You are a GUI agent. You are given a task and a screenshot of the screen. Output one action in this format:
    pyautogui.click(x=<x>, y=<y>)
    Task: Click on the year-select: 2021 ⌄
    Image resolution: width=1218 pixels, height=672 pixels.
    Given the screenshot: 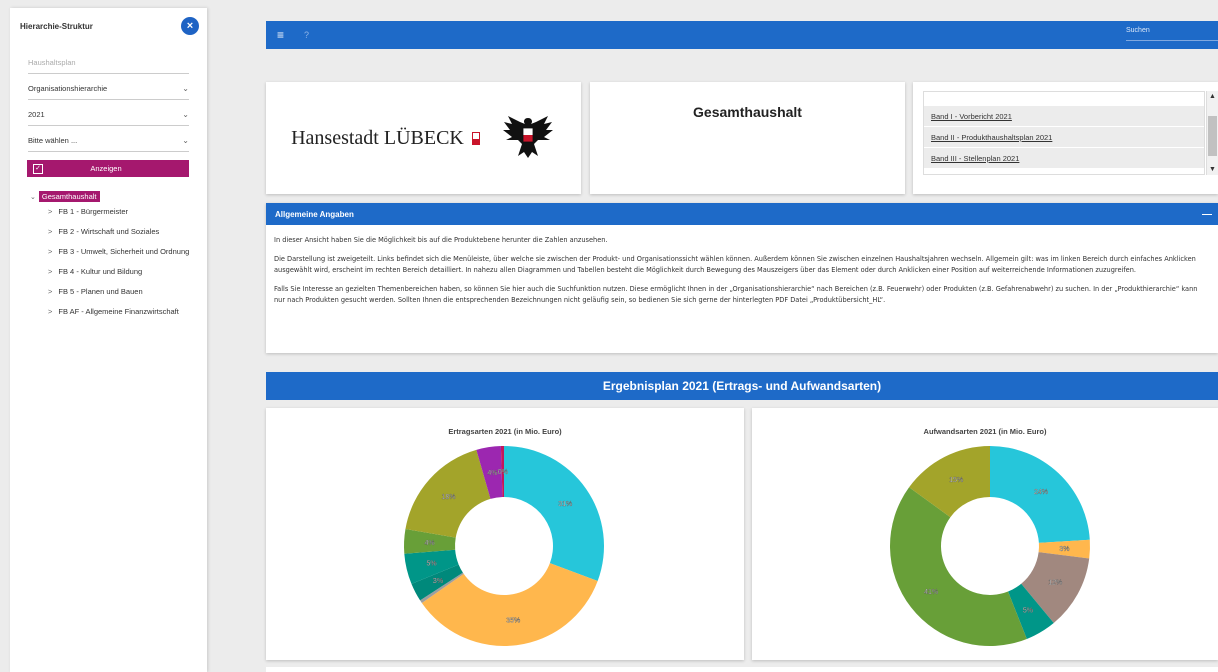 What is the action you would take?
    pyautogui.click(x=108, y=115)
    